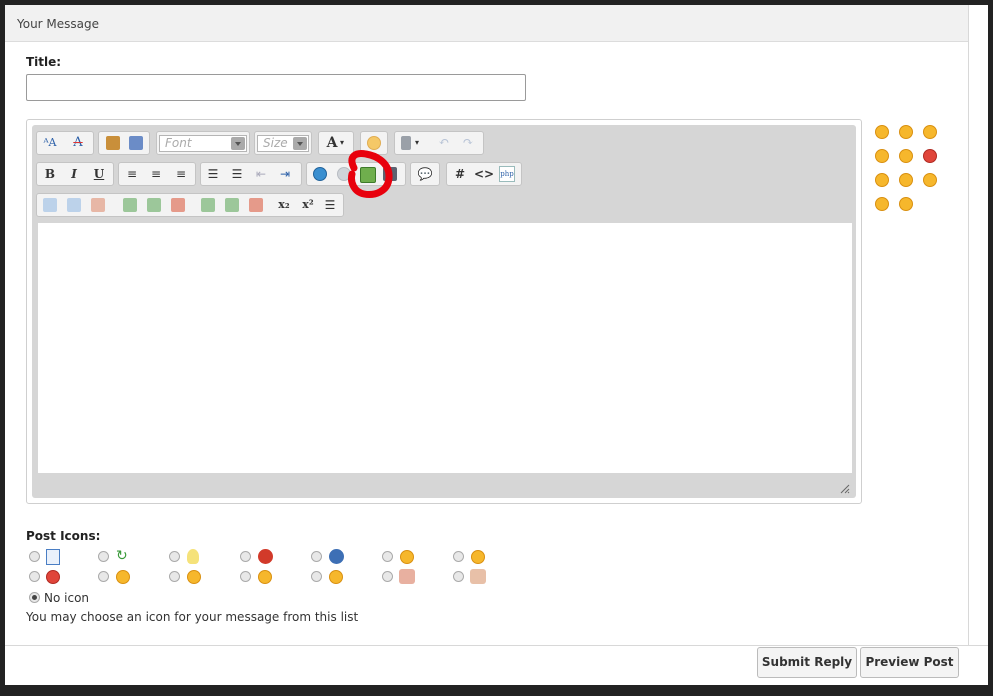 The height and width of the screenshot is (696, 993). What do you see at coordinates (844, 488) in the screenshot?
I see `resize-grip-icon` at bounding box center [844, 488].